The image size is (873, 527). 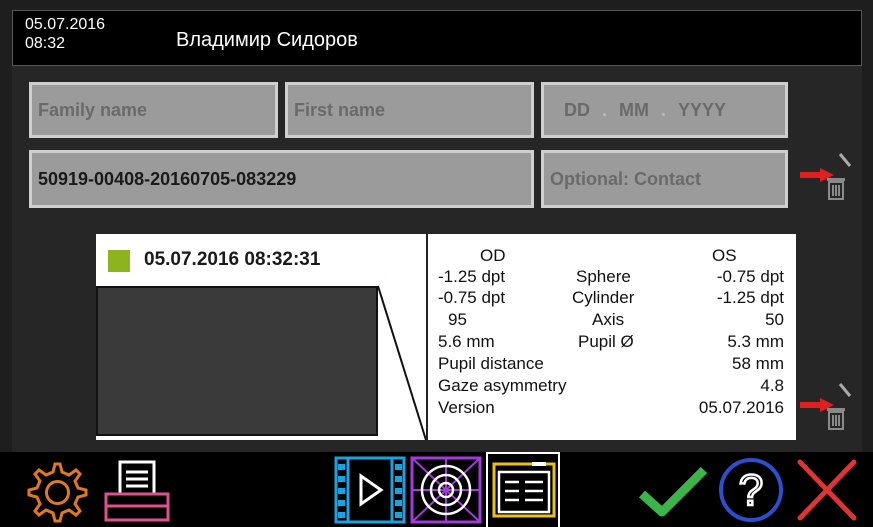 What do you see at coordinates (137, 491) in the screenshot?
I see `printer-icon` at bounding box center [137, 491].